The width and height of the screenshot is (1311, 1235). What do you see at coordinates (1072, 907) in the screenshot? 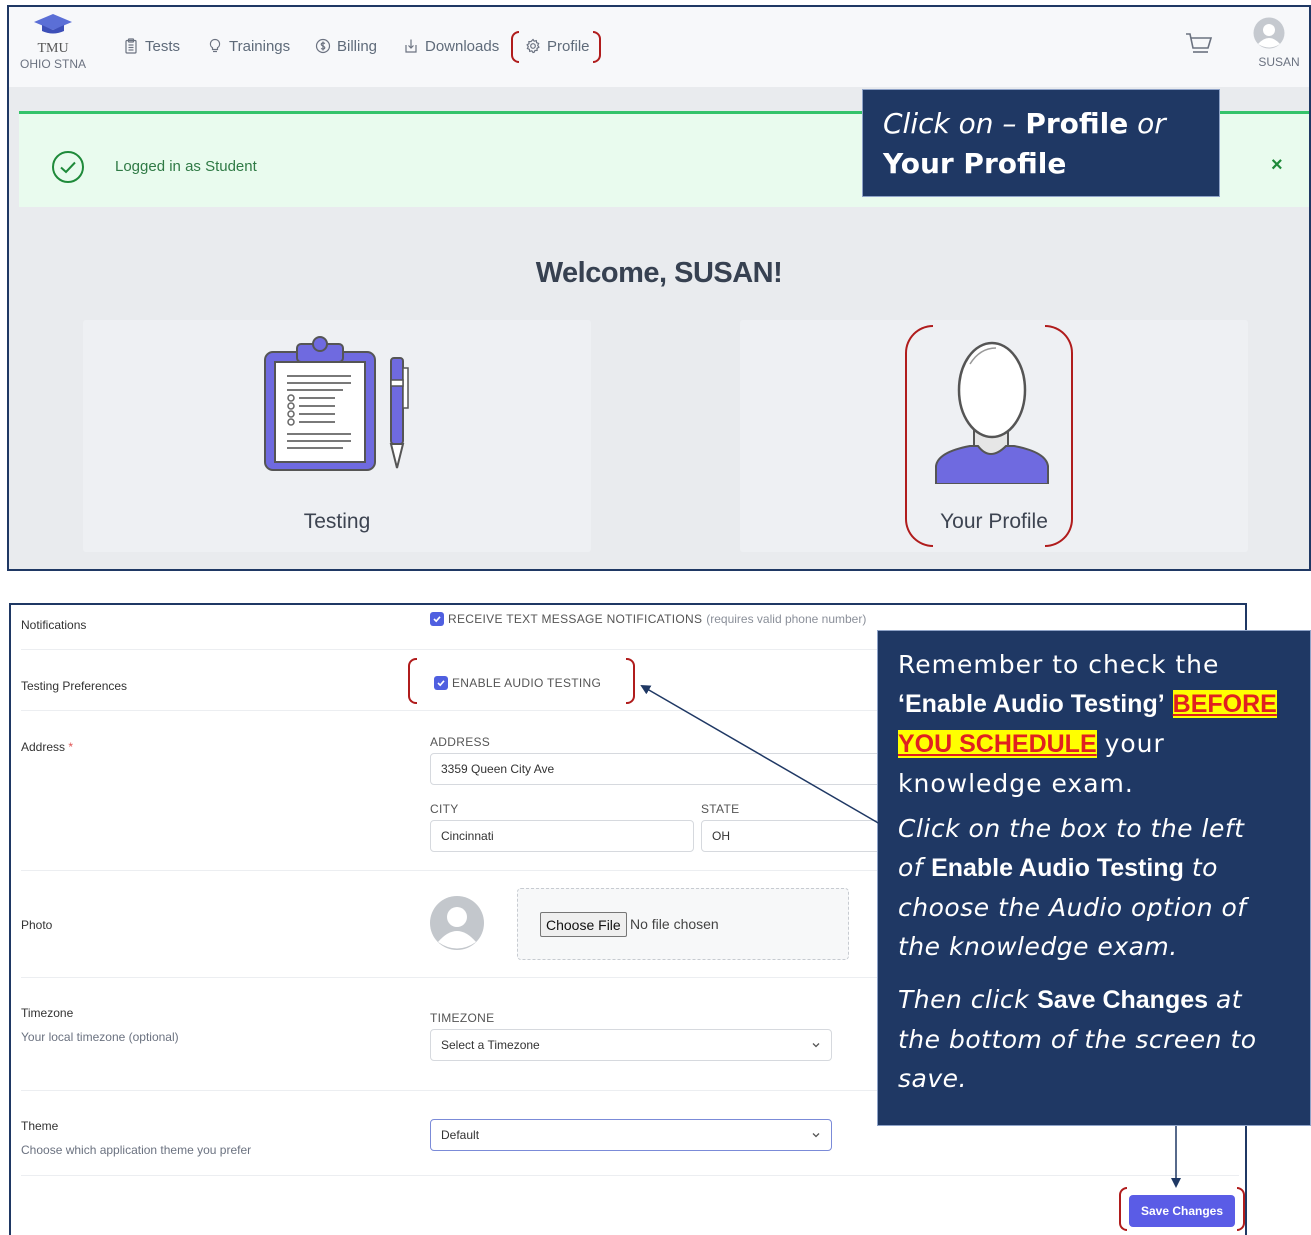
I see `callout-text: choose the Audio option of` at bounding box center [1072, 907].